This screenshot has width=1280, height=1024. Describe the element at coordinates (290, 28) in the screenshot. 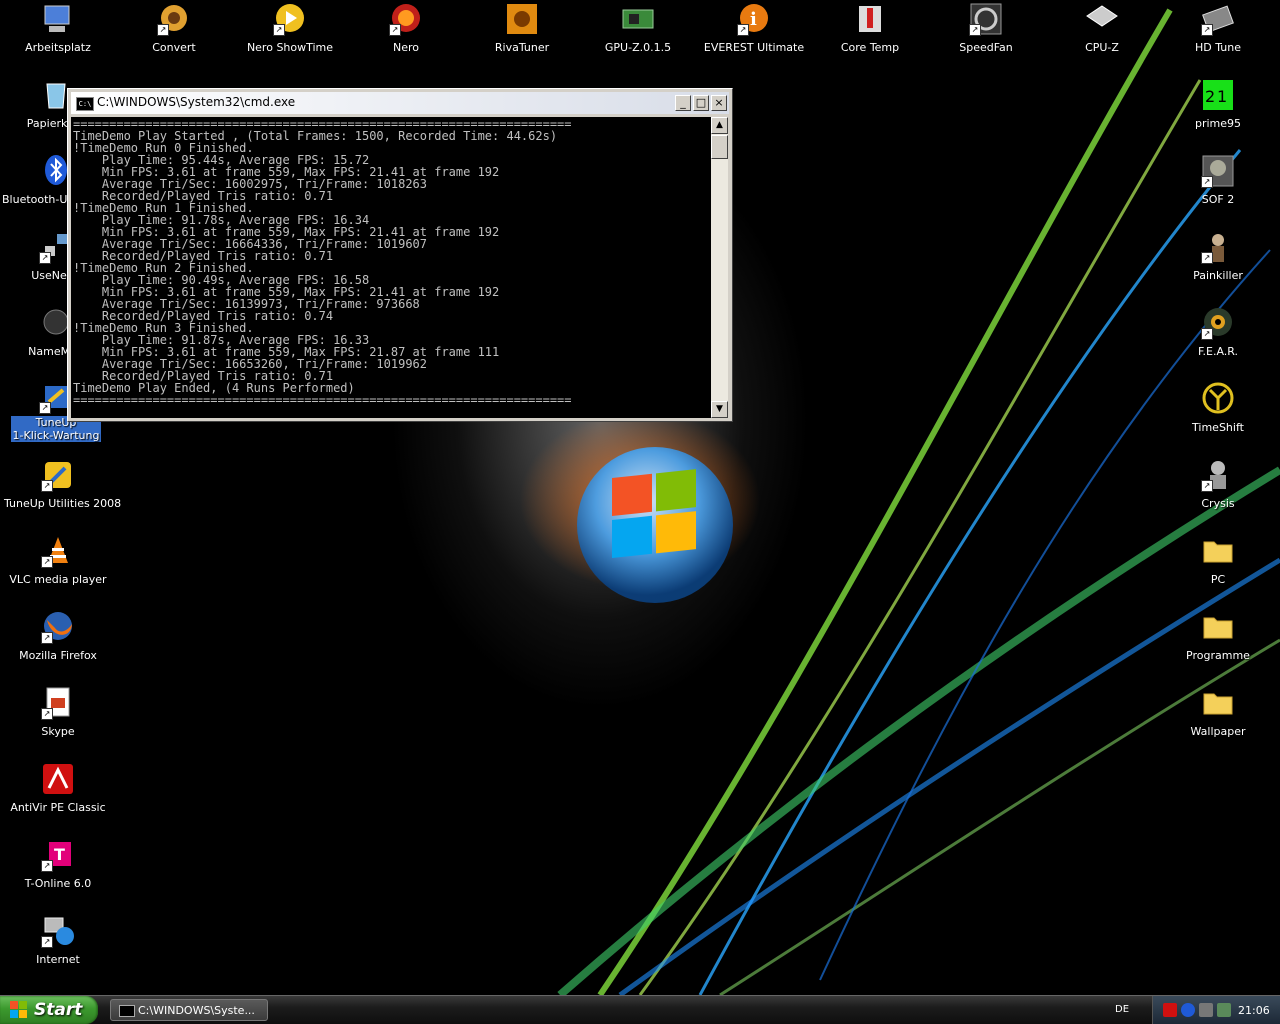

I see `desktop-icon-nero-showtime: ↗ Nero ShowTime` at that location.